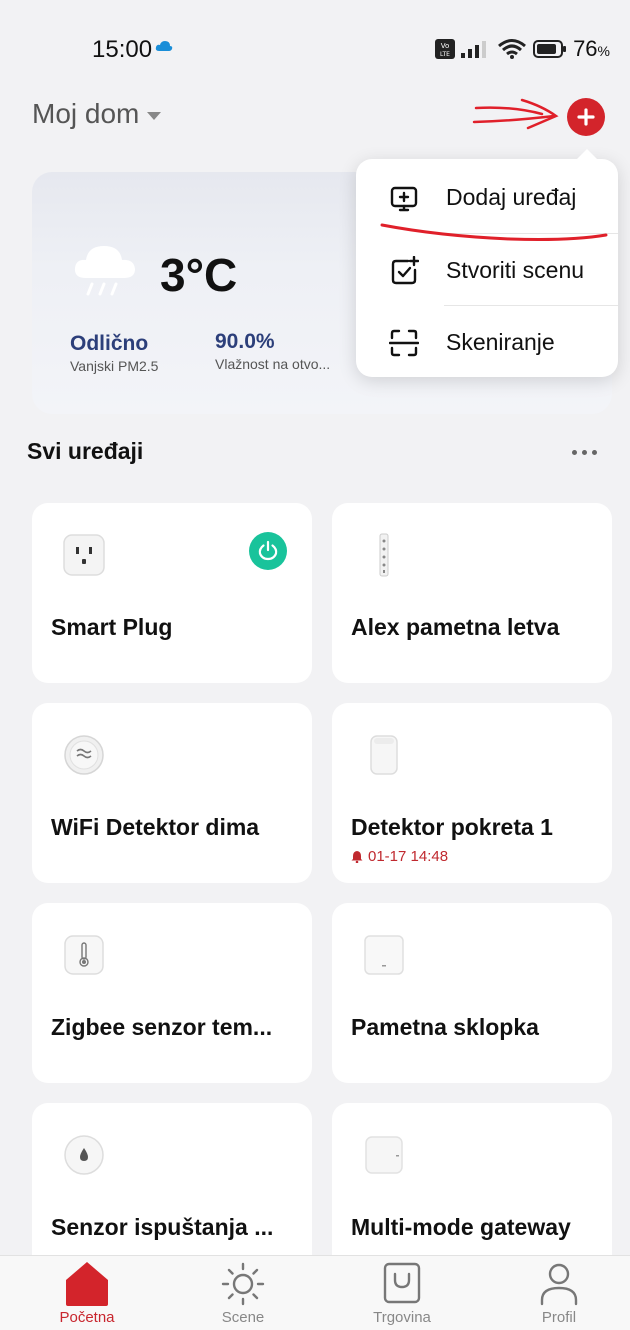 The width and height of the screenshot is (630, 1330). What do you see at coordinates (243, 1284) in the screenshot?
I see `sun-icon` at bounding box center [243, 1284].